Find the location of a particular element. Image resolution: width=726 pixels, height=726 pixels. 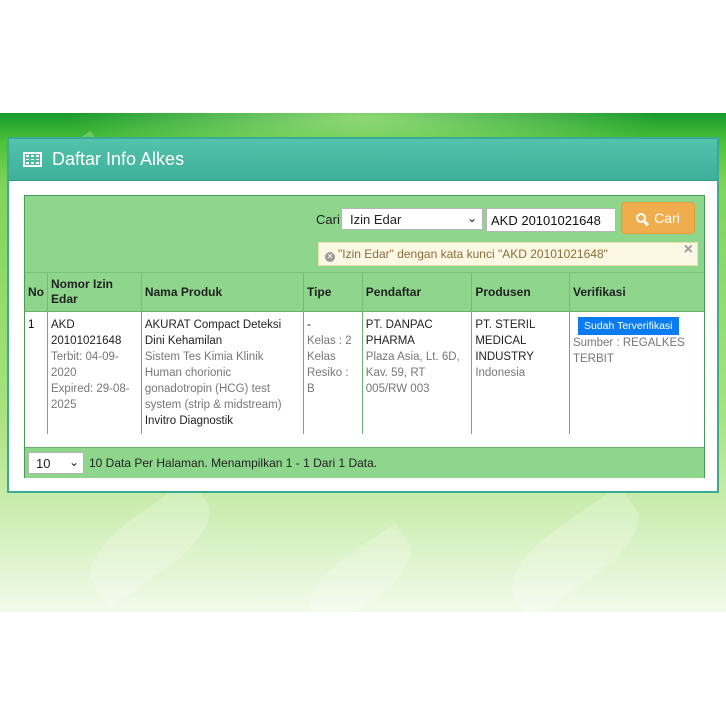

tipe-kelas: Kelas : 2 Kelas Resiko : B is located at coordinates (329, 365).